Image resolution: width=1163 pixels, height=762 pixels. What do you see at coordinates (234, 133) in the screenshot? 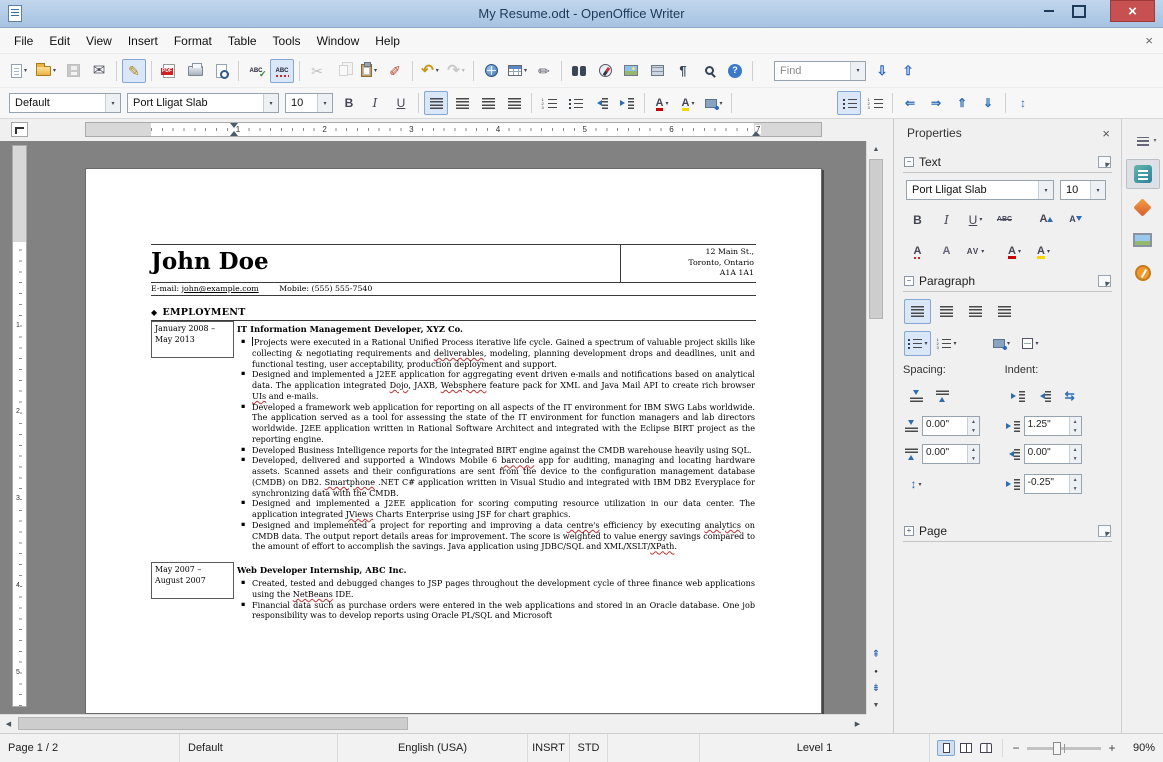
I see `left-indent-marker` at bounding box center [234, 133].